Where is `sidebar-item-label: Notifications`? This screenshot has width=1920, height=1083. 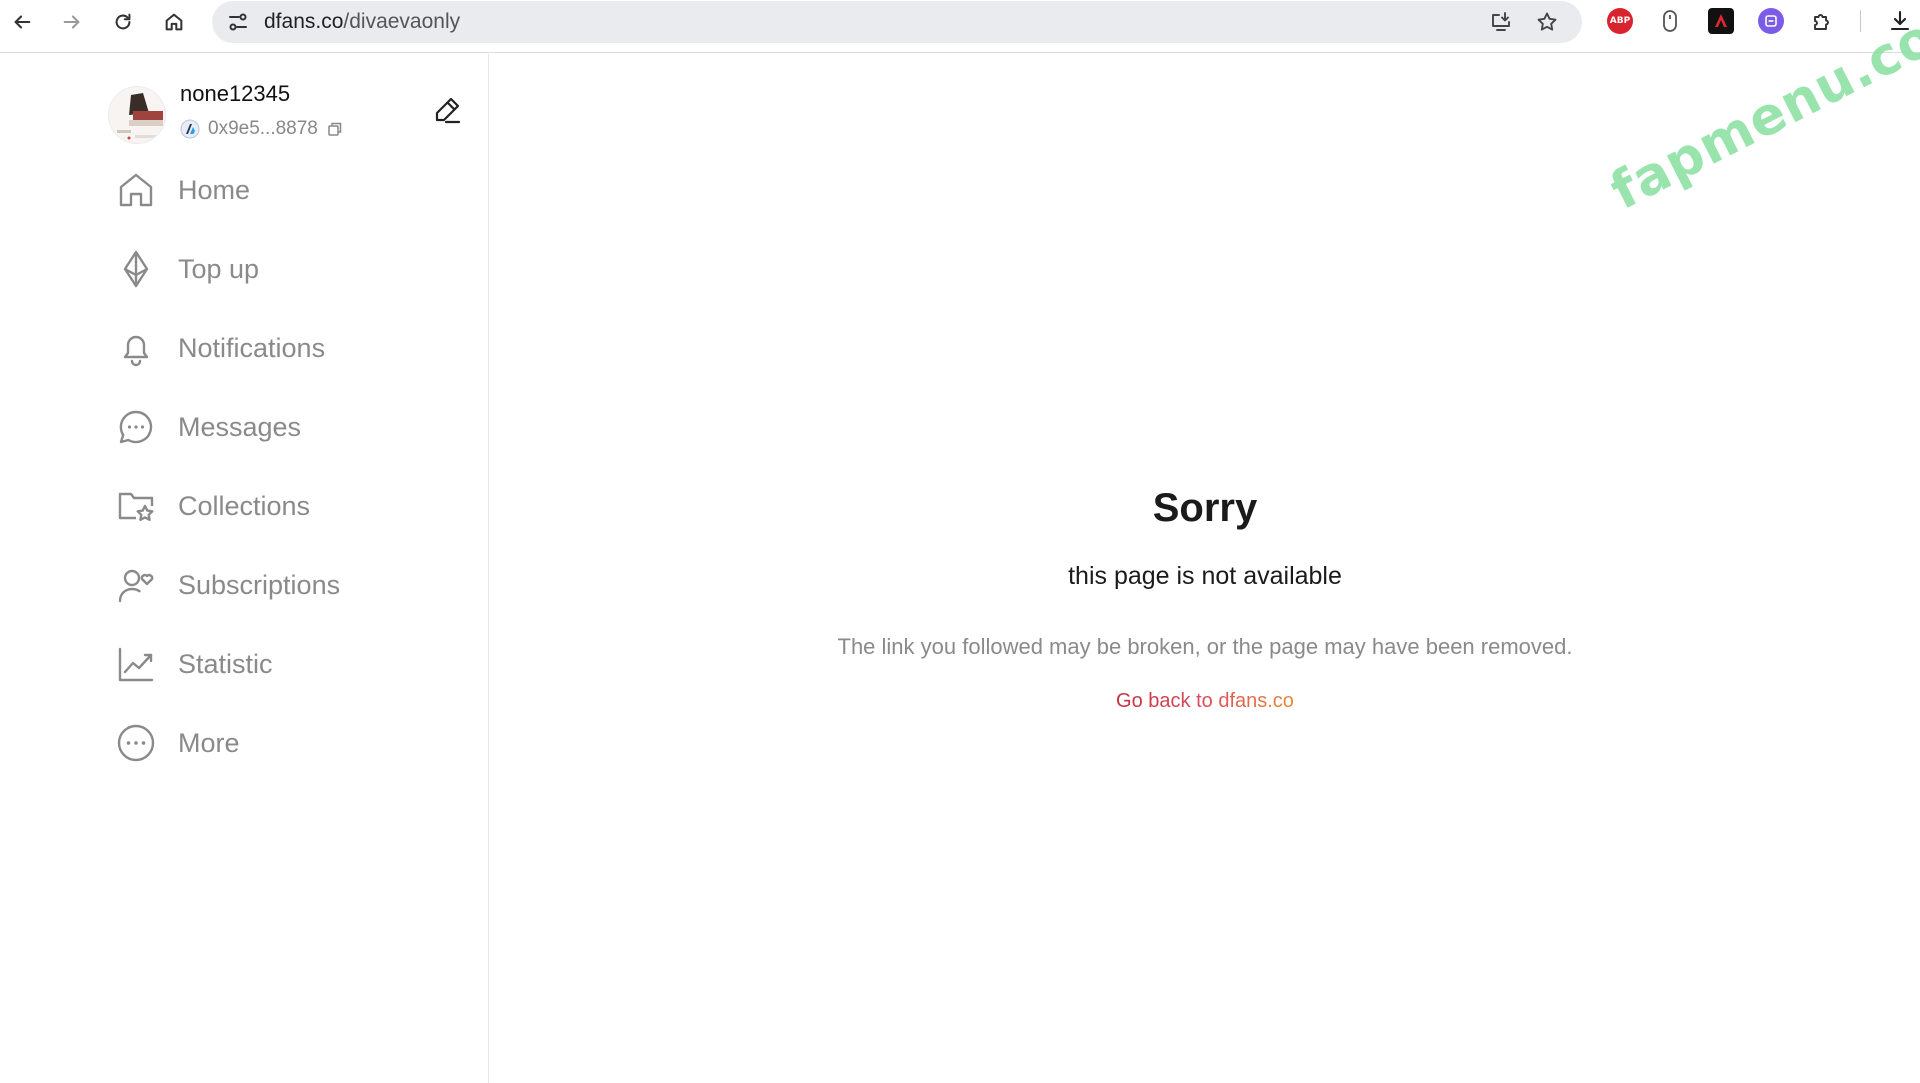 sidebar-item-label: Notifications is located at coordinates (252, 347).